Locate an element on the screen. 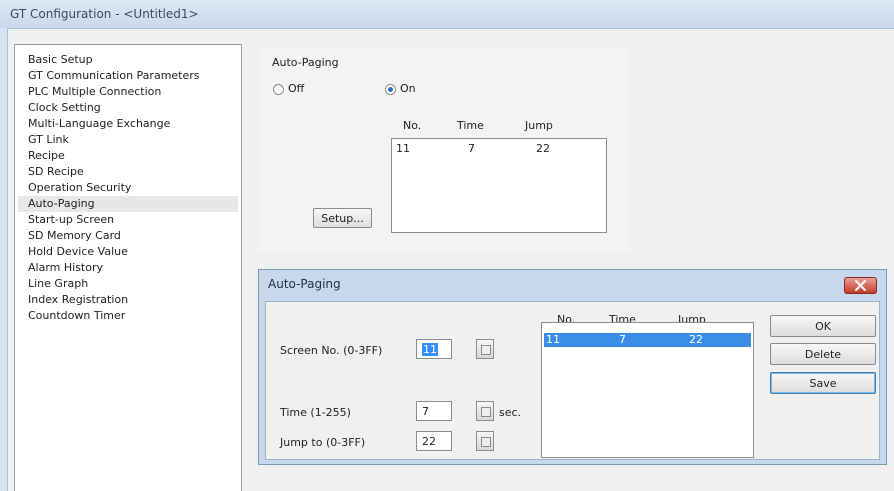  paging-list: 11 7 22 is located at coordinates (499, 185).